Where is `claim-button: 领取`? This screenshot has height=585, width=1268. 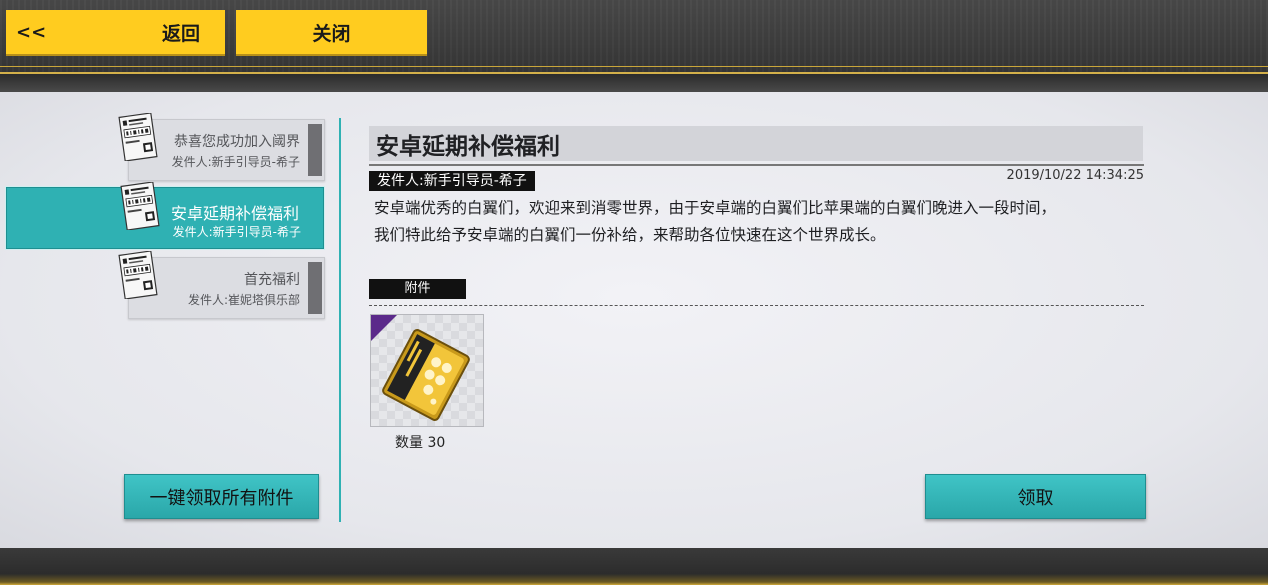 claim-button: 领取 is located at coordinates (1035, 496).